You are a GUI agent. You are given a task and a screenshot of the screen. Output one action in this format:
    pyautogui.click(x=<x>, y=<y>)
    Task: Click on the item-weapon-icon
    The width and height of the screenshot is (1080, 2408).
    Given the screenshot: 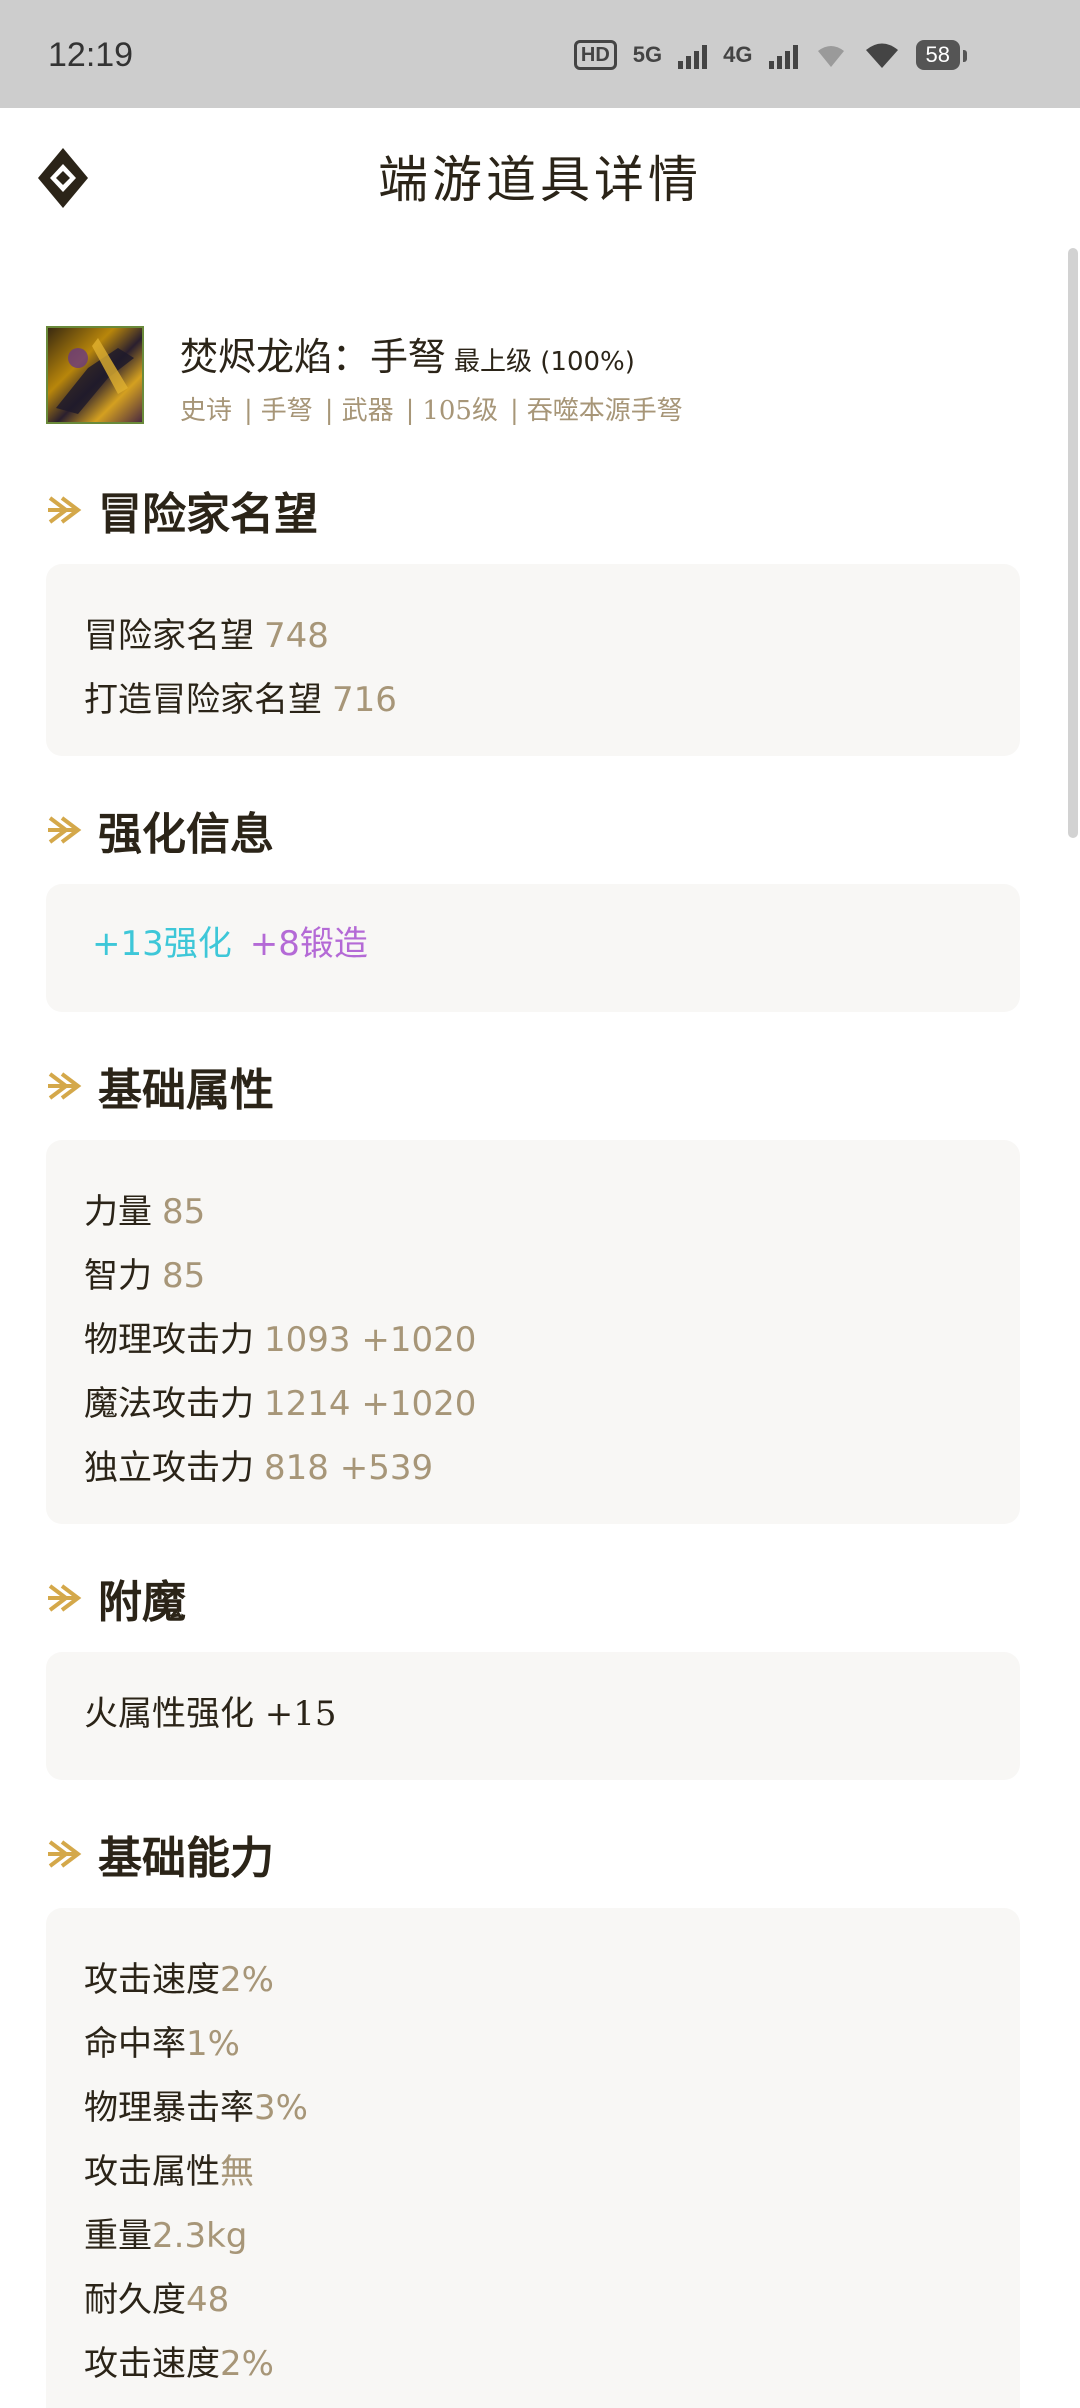 What is the action you would take?
    pyautogui.click(x=95, y=375)
    